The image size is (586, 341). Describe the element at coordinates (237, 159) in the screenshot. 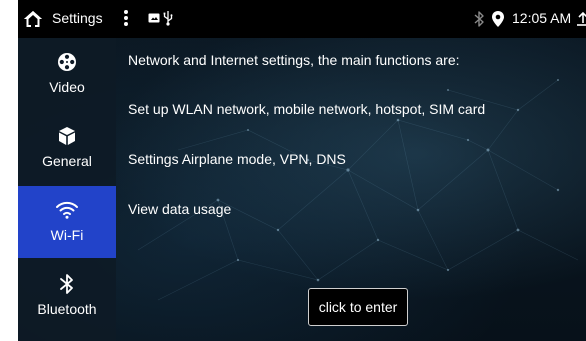

I see `description-line: Settings Airplane mode, VPN, DNS` at that location.